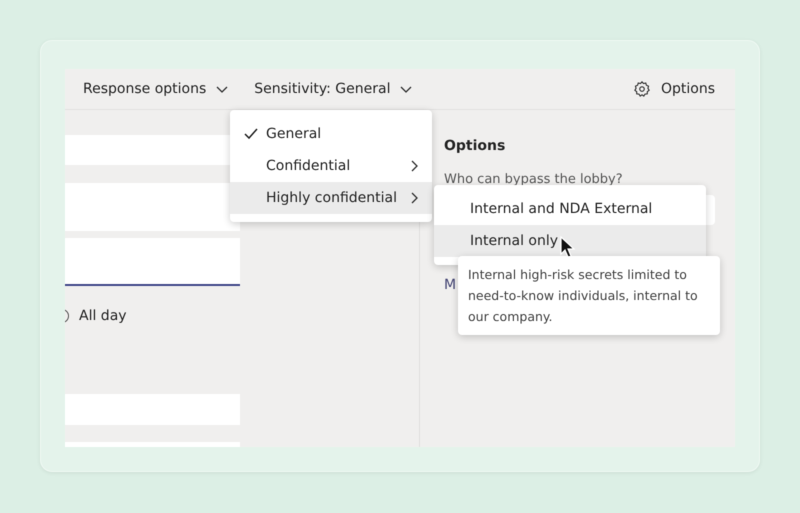 The width and height of the screenshot is (800, 513). What do you see at coordinates (673, 89) in the screenshot?
I see `options-button: Options` at bounding box center [673, 89].